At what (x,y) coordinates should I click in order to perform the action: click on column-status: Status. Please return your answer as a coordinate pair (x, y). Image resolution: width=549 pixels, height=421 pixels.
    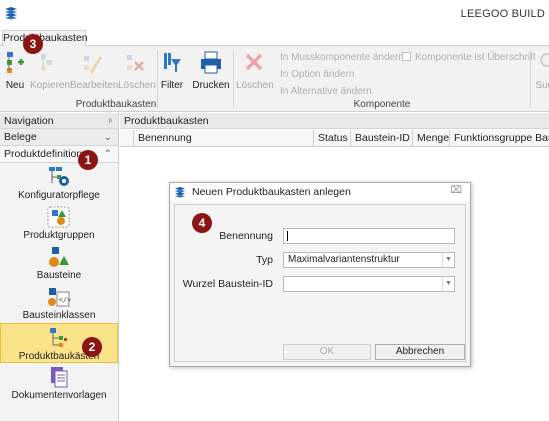
    Looking at the image, I should click on (332, 138).